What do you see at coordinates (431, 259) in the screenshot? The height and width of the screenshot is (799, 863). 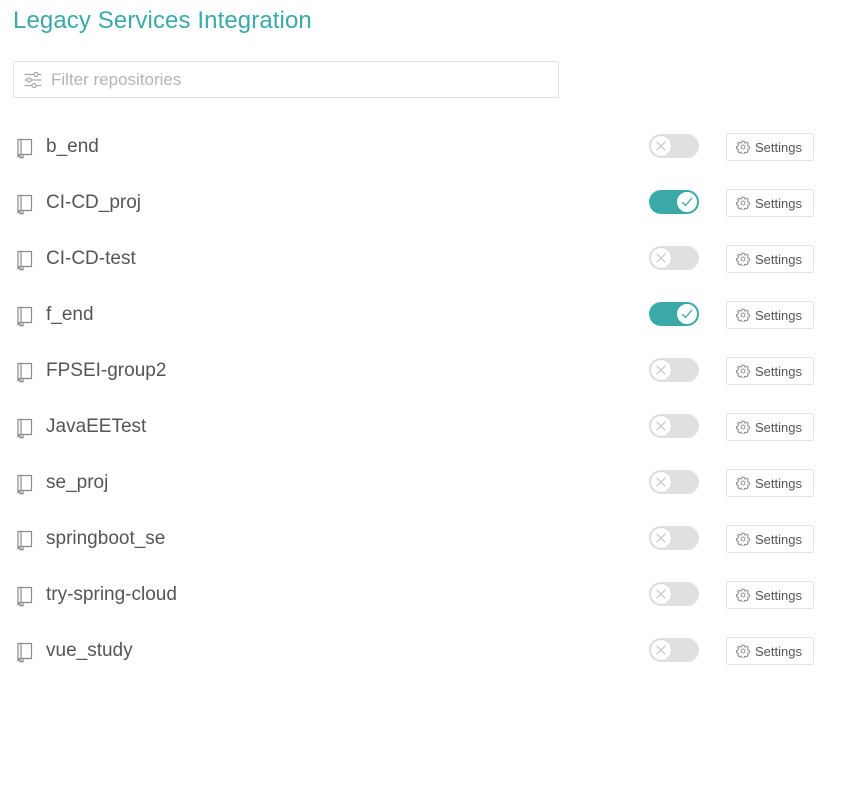 I see `repository-row: CI-CD-test Settings` at bounding box center [431, 259].